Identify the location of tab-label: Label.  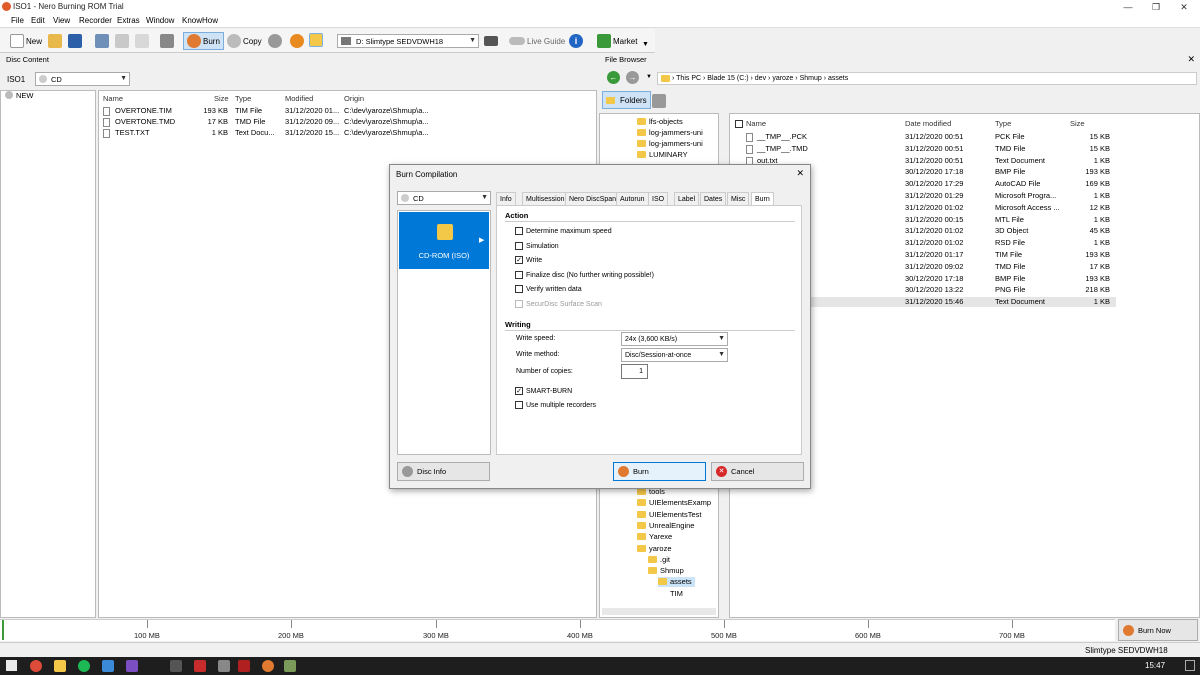
(687, 198).